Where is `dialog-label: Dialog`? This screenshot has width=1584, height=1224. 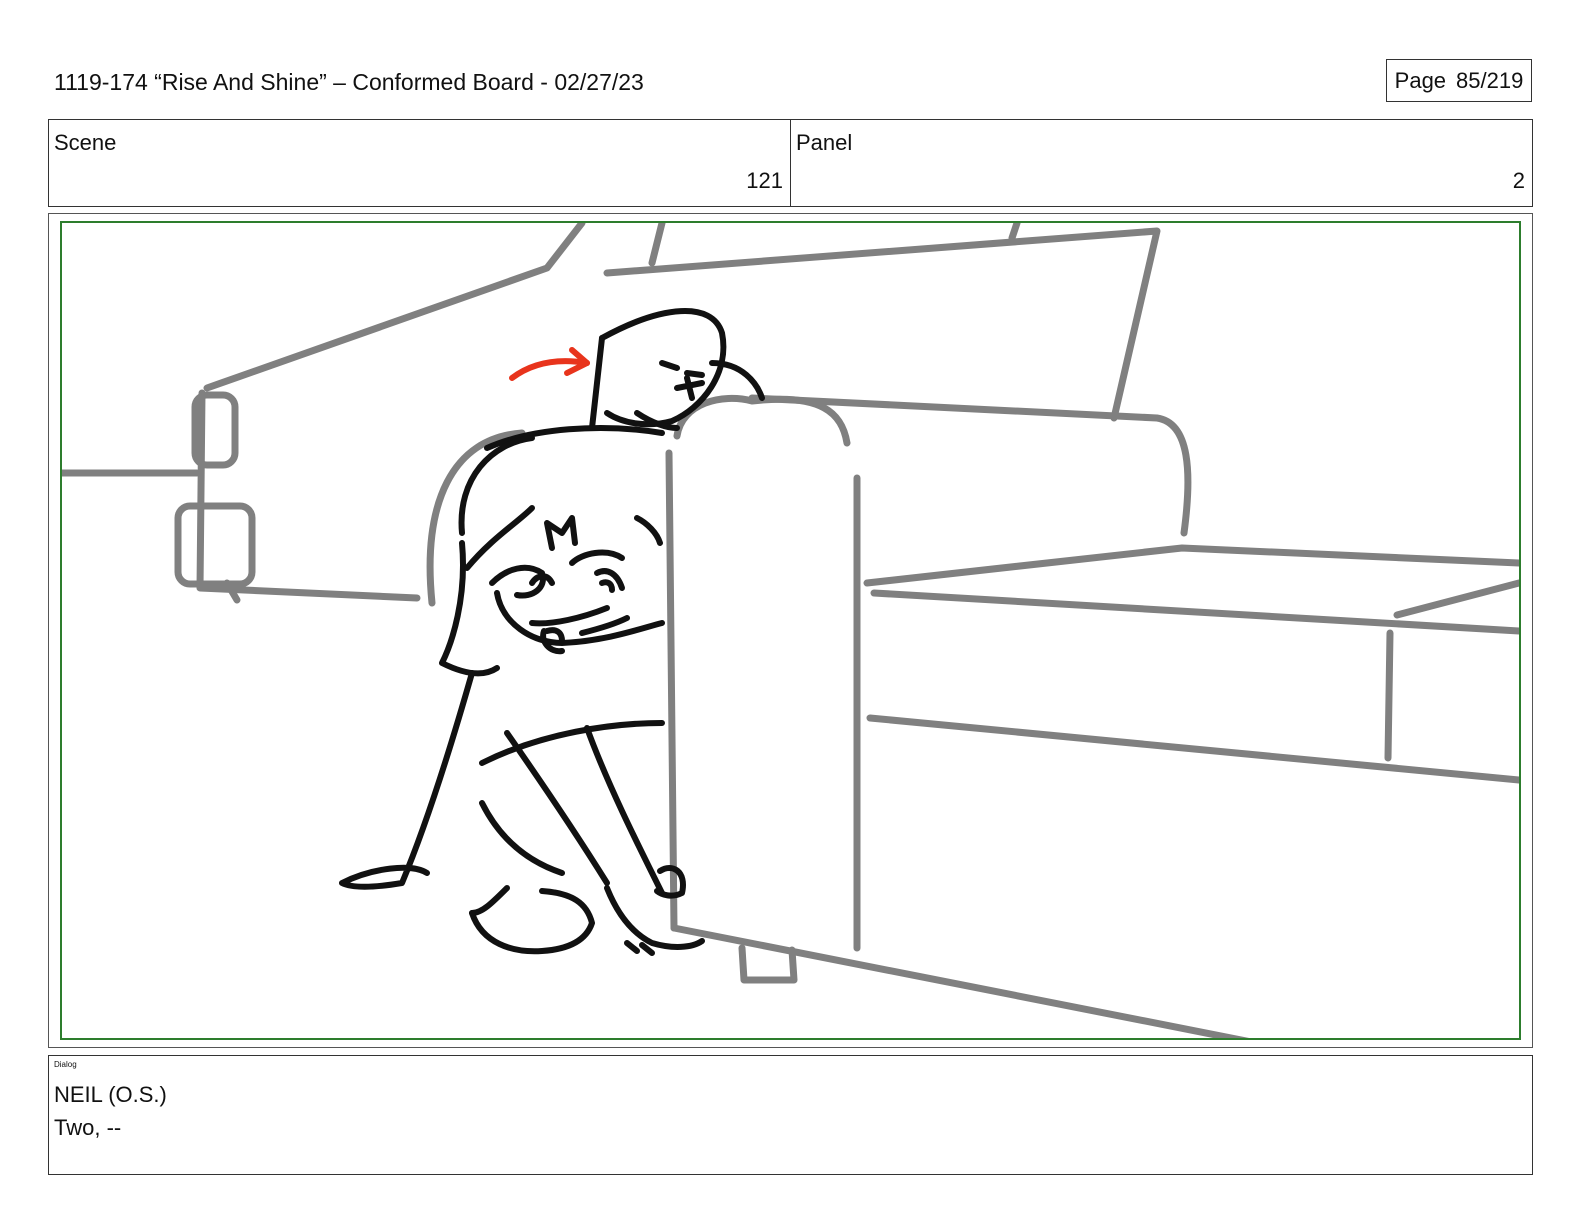
dialog-label: Dialog is located at coordinates (65, 1064).